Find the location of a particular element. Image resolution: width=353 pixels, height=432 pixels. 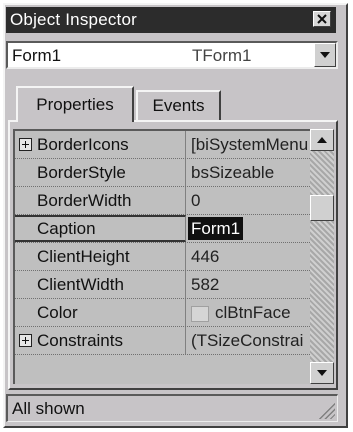

property-name-cell: BorderWidth is located at coordinates (100, 200).